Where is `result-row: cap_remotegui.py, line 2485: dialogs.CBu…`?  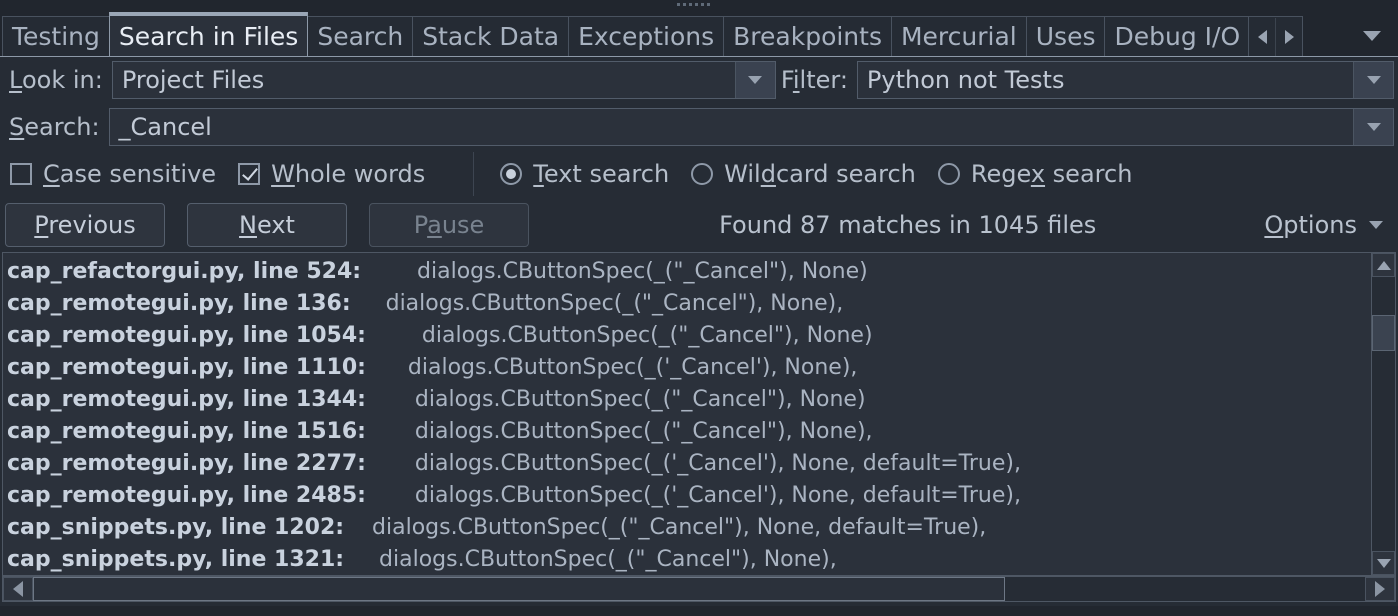 result-row: cap_remotegui.py, line 2485: dialogs.CBu… is located at coordinates (687, 495).